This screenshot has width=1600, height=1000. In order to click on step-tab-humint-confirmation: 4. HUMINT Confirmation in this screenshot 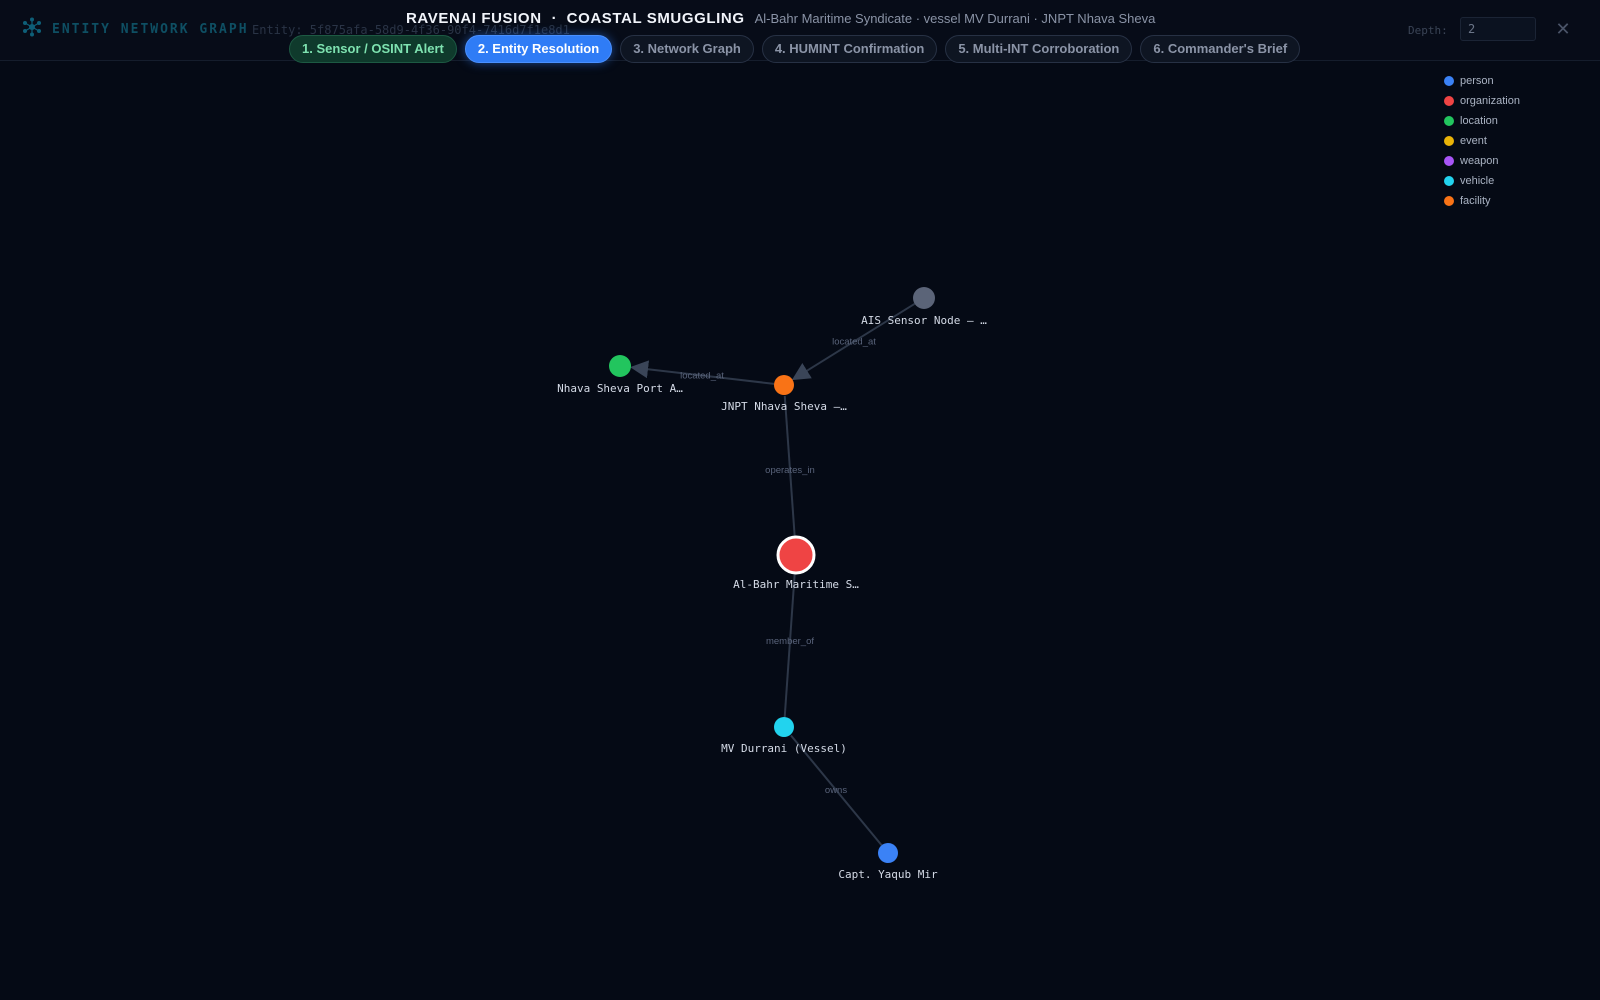, I will do `click(849, 49)`.